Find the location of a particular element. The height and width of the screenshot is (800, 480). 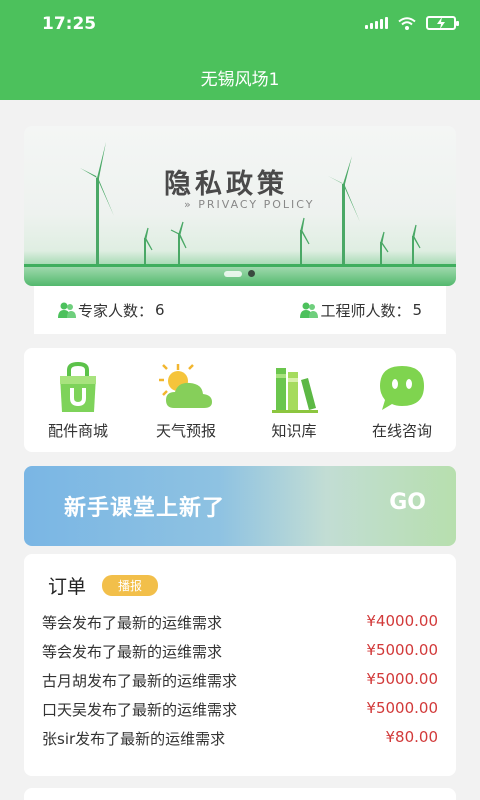

menu-item-label: 在线咨询 is located at coordinates (401, 431).